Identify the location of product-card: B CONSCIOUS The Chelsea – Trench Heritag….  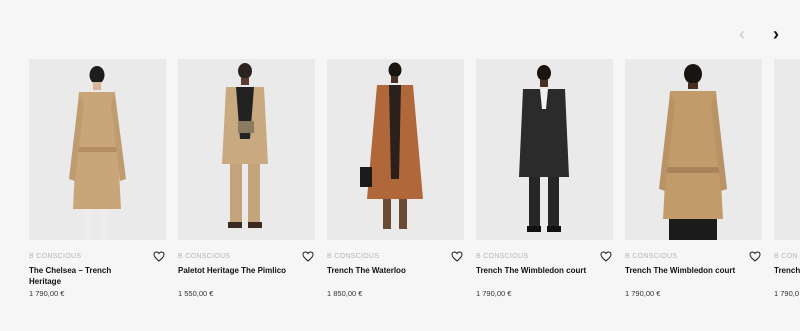
(97, 184).